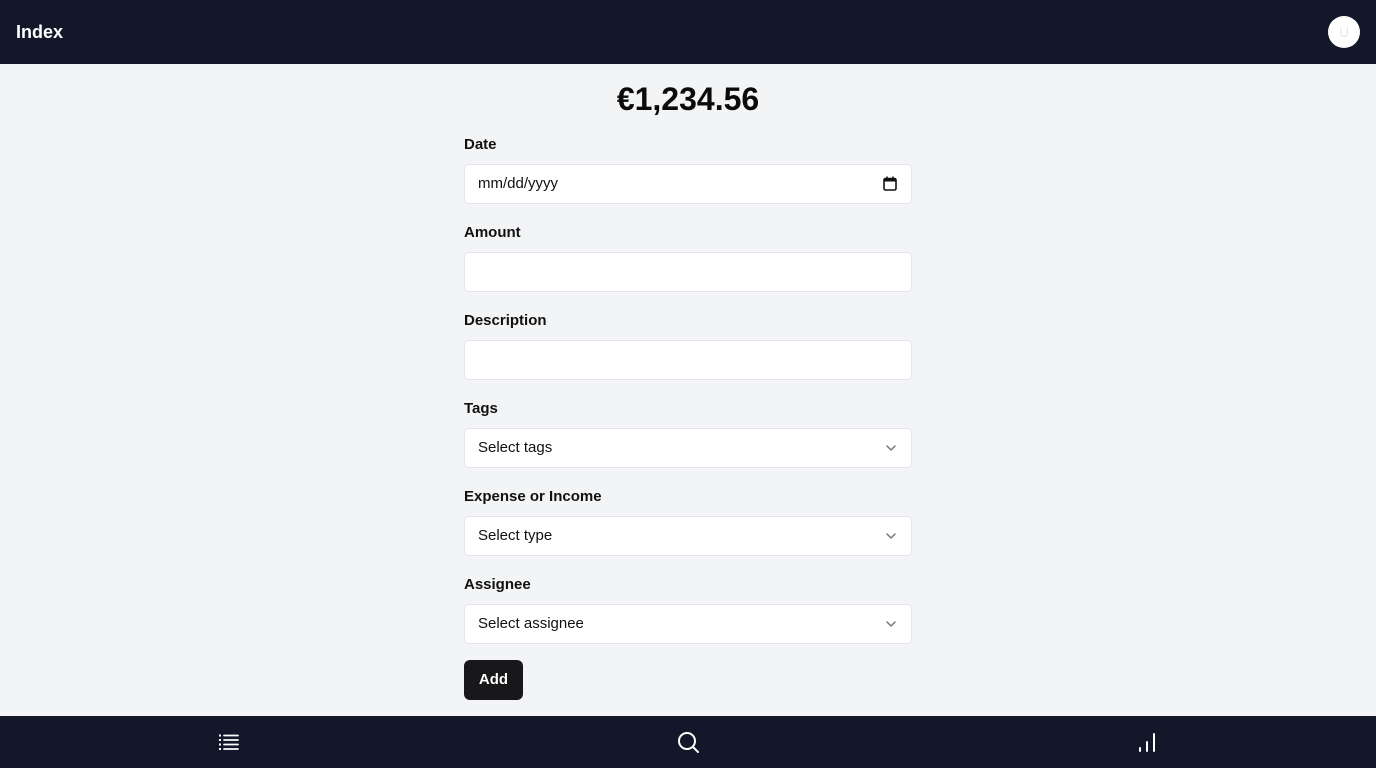 The height and width of the screenshot is (768, 1376). What do you see at coordinates (515, 447) in the screenshot?
I see `tags-selected: Select tags` at bounding box center [515, 447].